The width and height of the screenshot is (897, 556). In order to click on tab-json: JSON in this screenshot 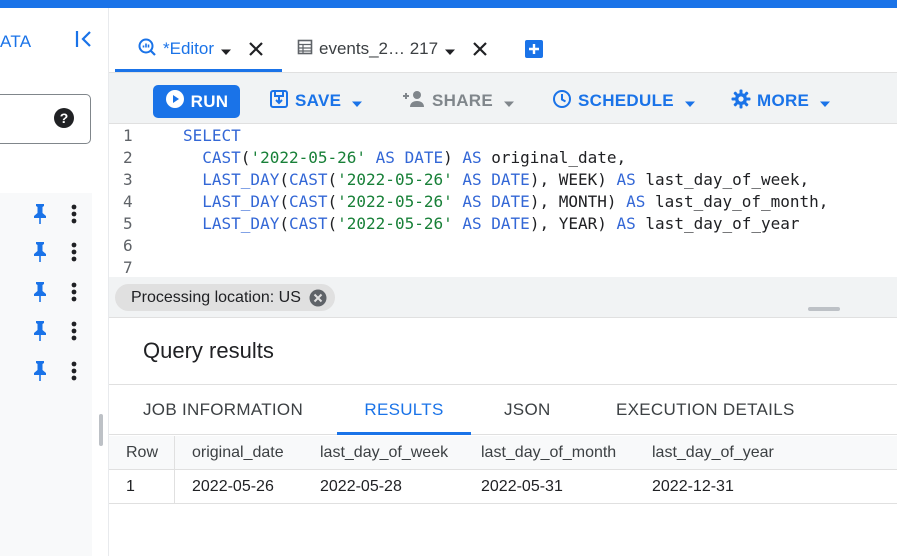, I will do `click(527, 410)`.